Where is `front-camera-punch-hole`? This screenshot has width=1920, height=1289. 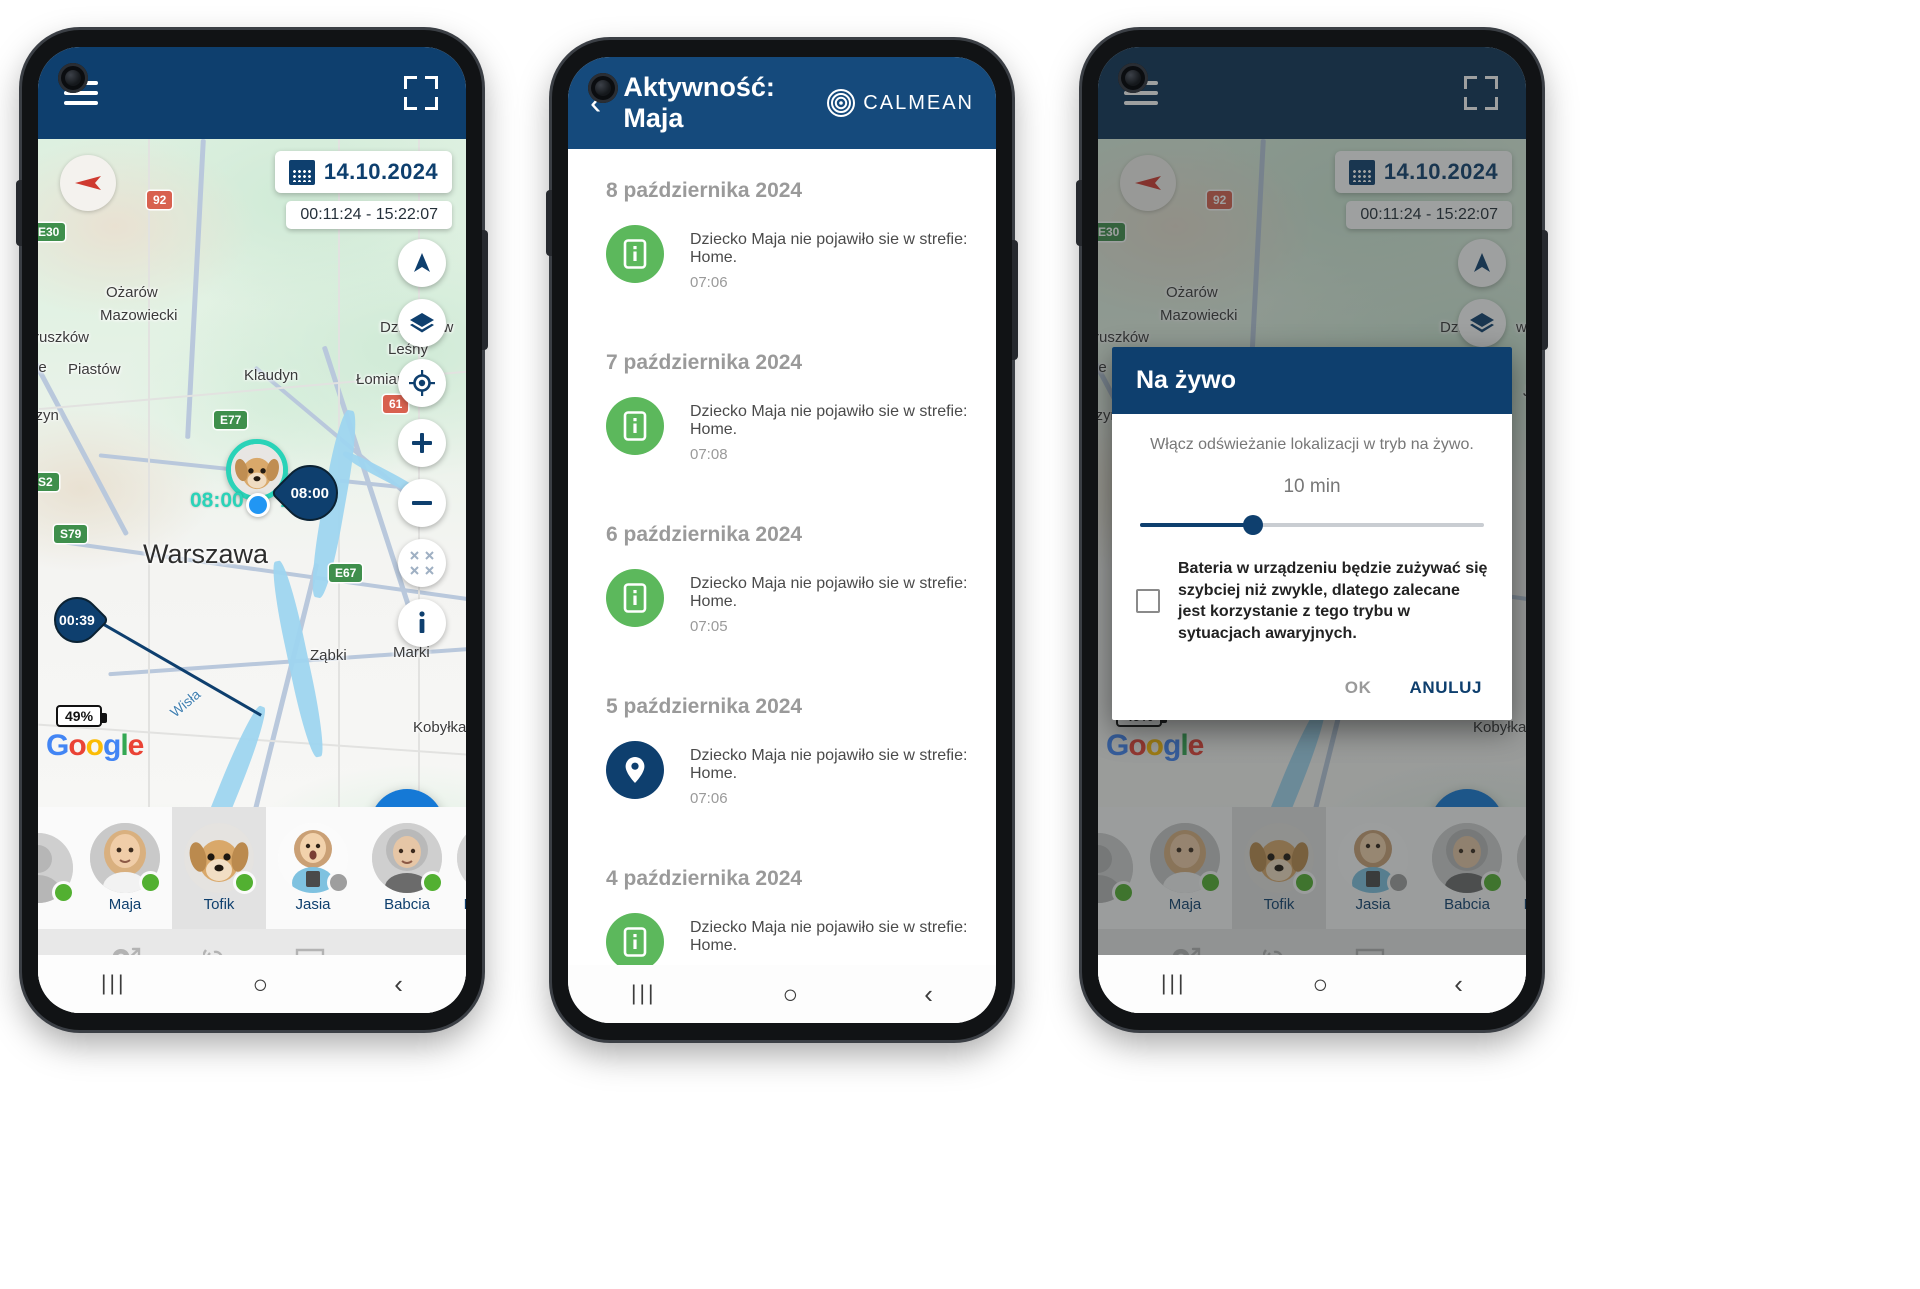 front-camera-punch-hole is located at coordinates (73, 78).